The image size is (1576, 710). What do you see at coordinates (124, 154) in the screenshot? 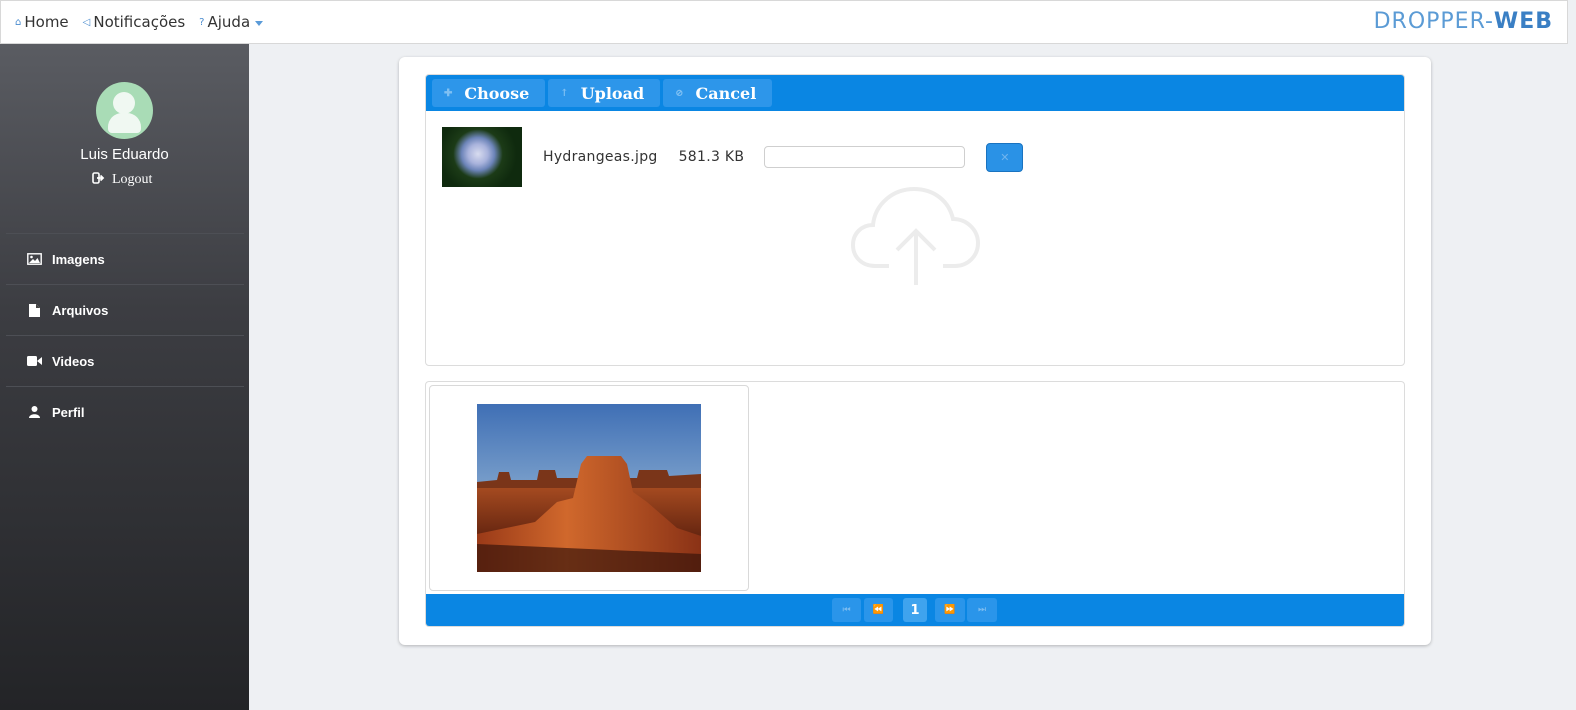
I see `user-name: Luis Eduardo` at bounding box center [124, 154].